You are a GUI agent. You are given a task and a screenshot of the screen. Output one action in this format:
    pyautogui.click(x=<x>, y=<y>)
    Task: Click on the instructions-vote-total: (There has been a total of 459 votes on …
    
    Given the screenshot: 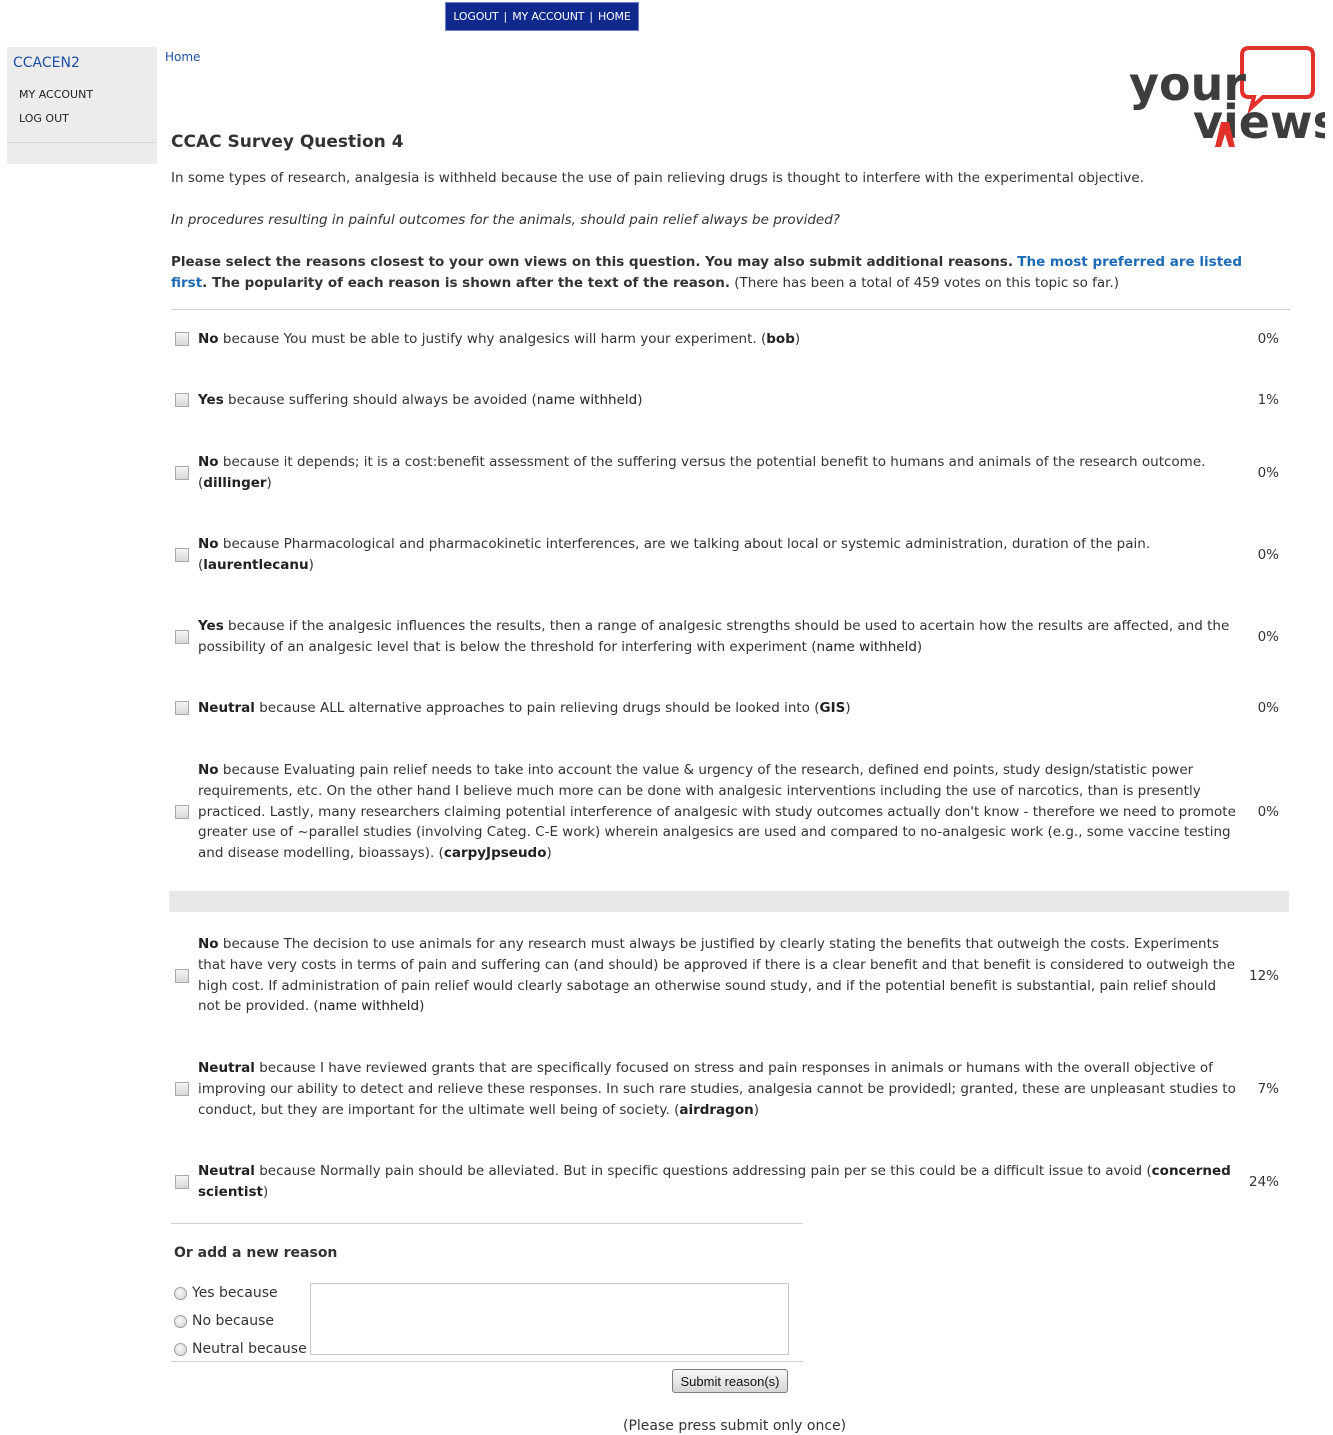 What is the action you would take?
    pyautogui.click(x=927, y=283)
    